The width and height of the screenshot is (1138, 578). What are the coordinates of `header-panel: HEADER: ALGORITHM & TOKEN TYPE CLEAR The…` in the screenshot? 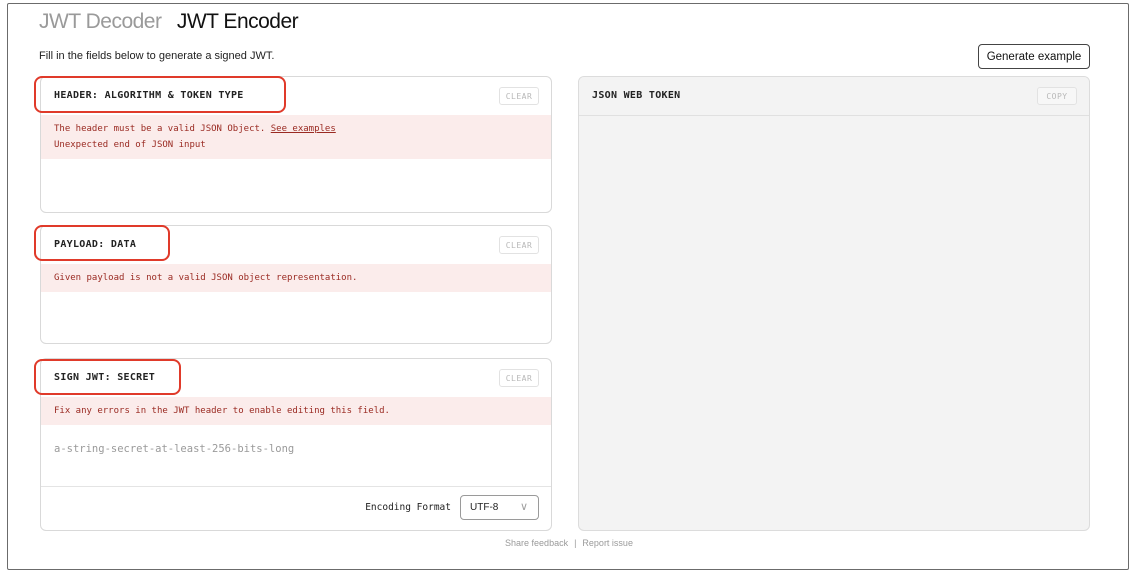 It's located at (296, 144).